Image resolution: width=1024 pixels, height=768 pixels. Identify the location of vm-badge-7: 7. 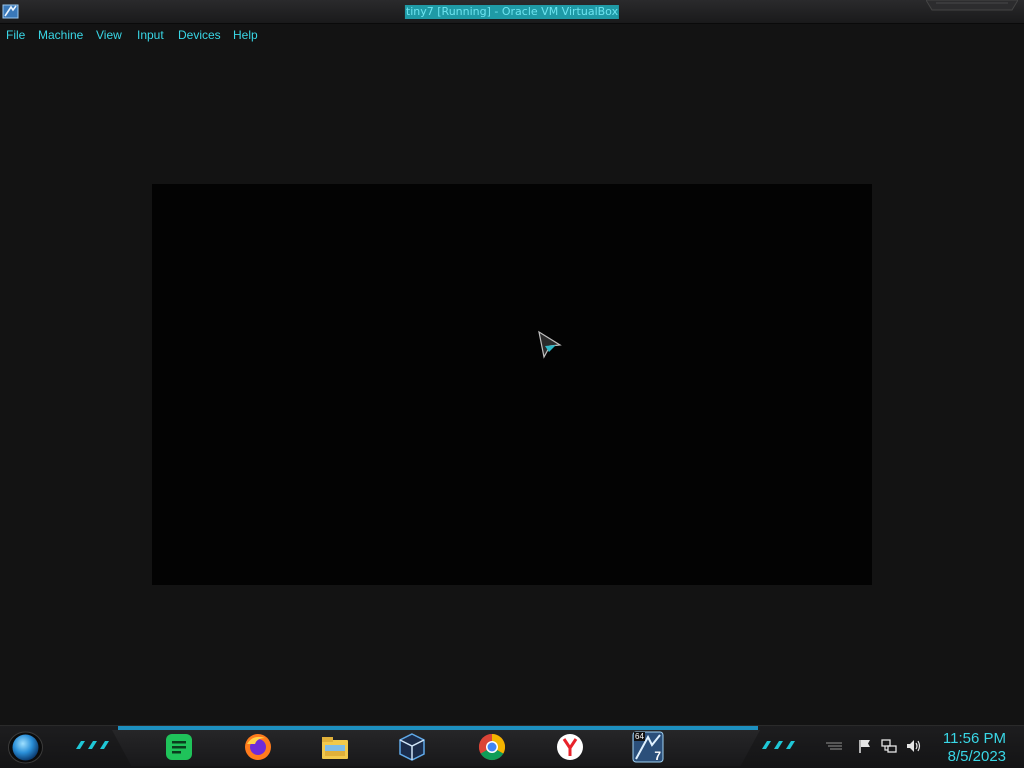
(657, 756).